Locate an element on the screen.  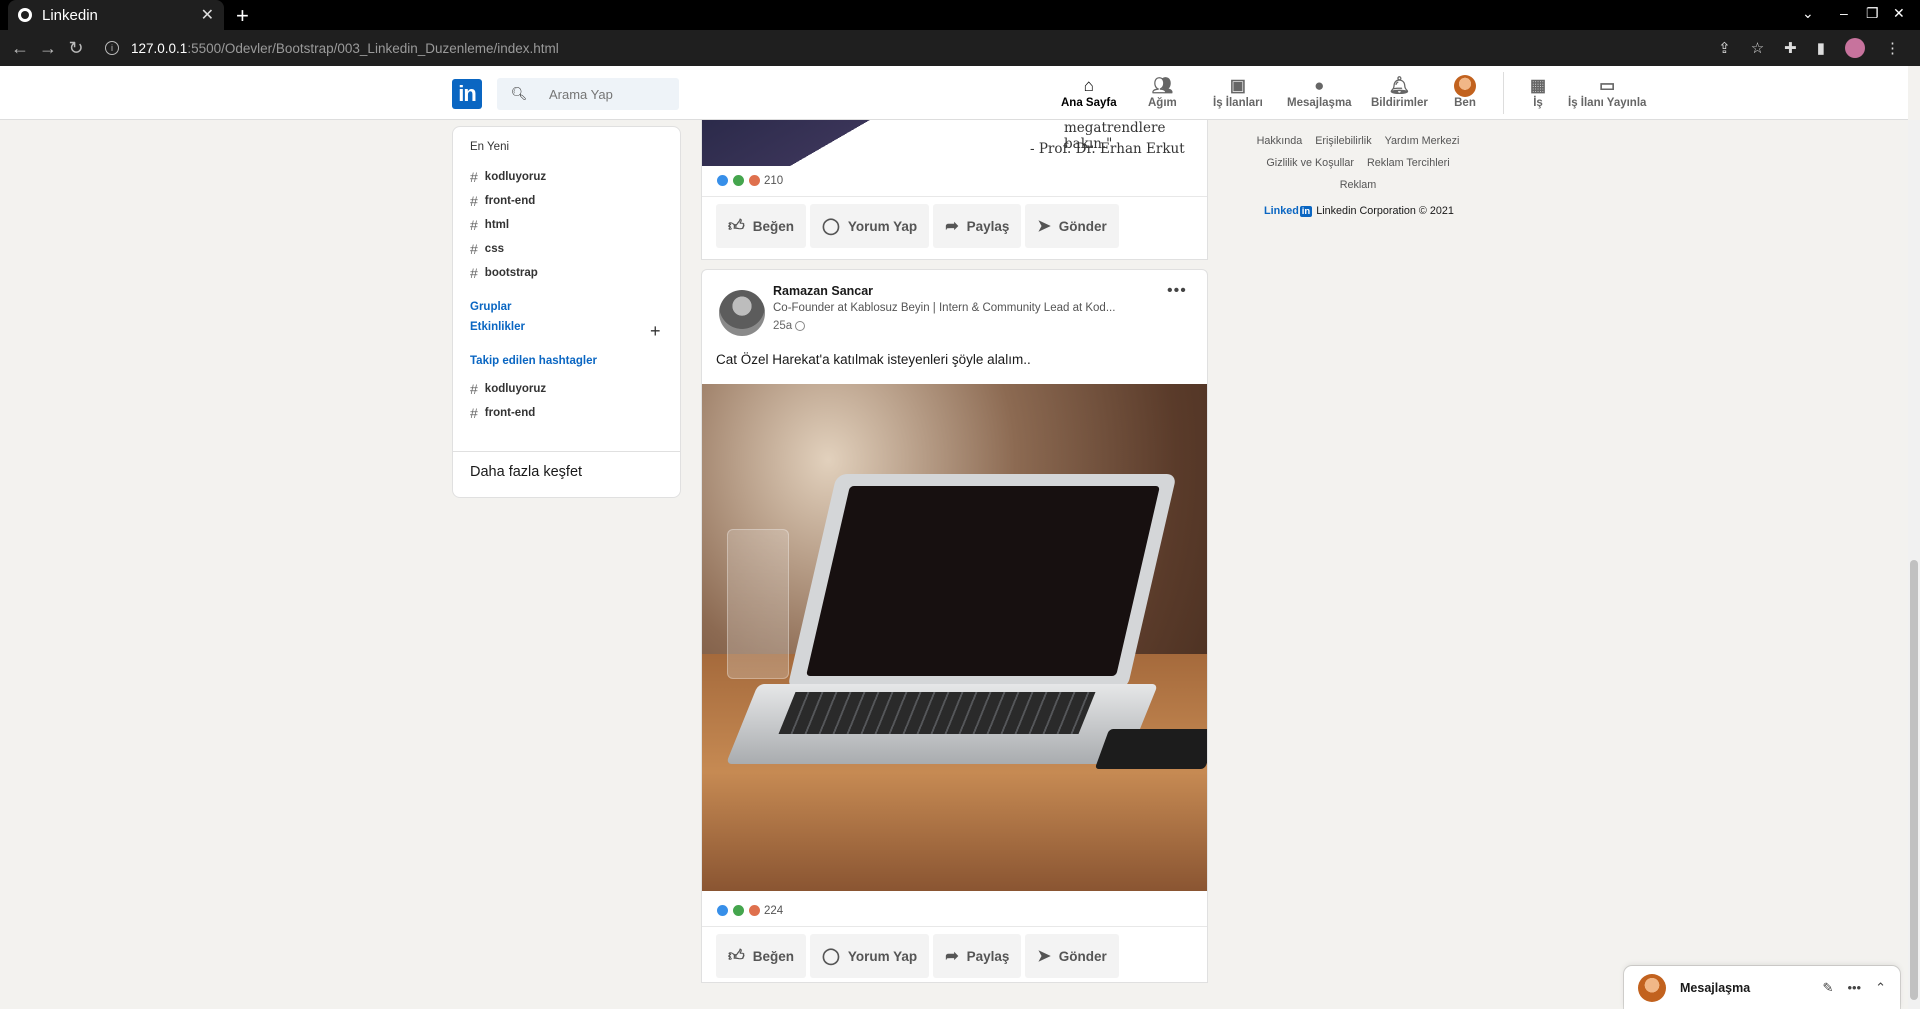
search-box: 🔍︎ is located at coordinates (588, 94).